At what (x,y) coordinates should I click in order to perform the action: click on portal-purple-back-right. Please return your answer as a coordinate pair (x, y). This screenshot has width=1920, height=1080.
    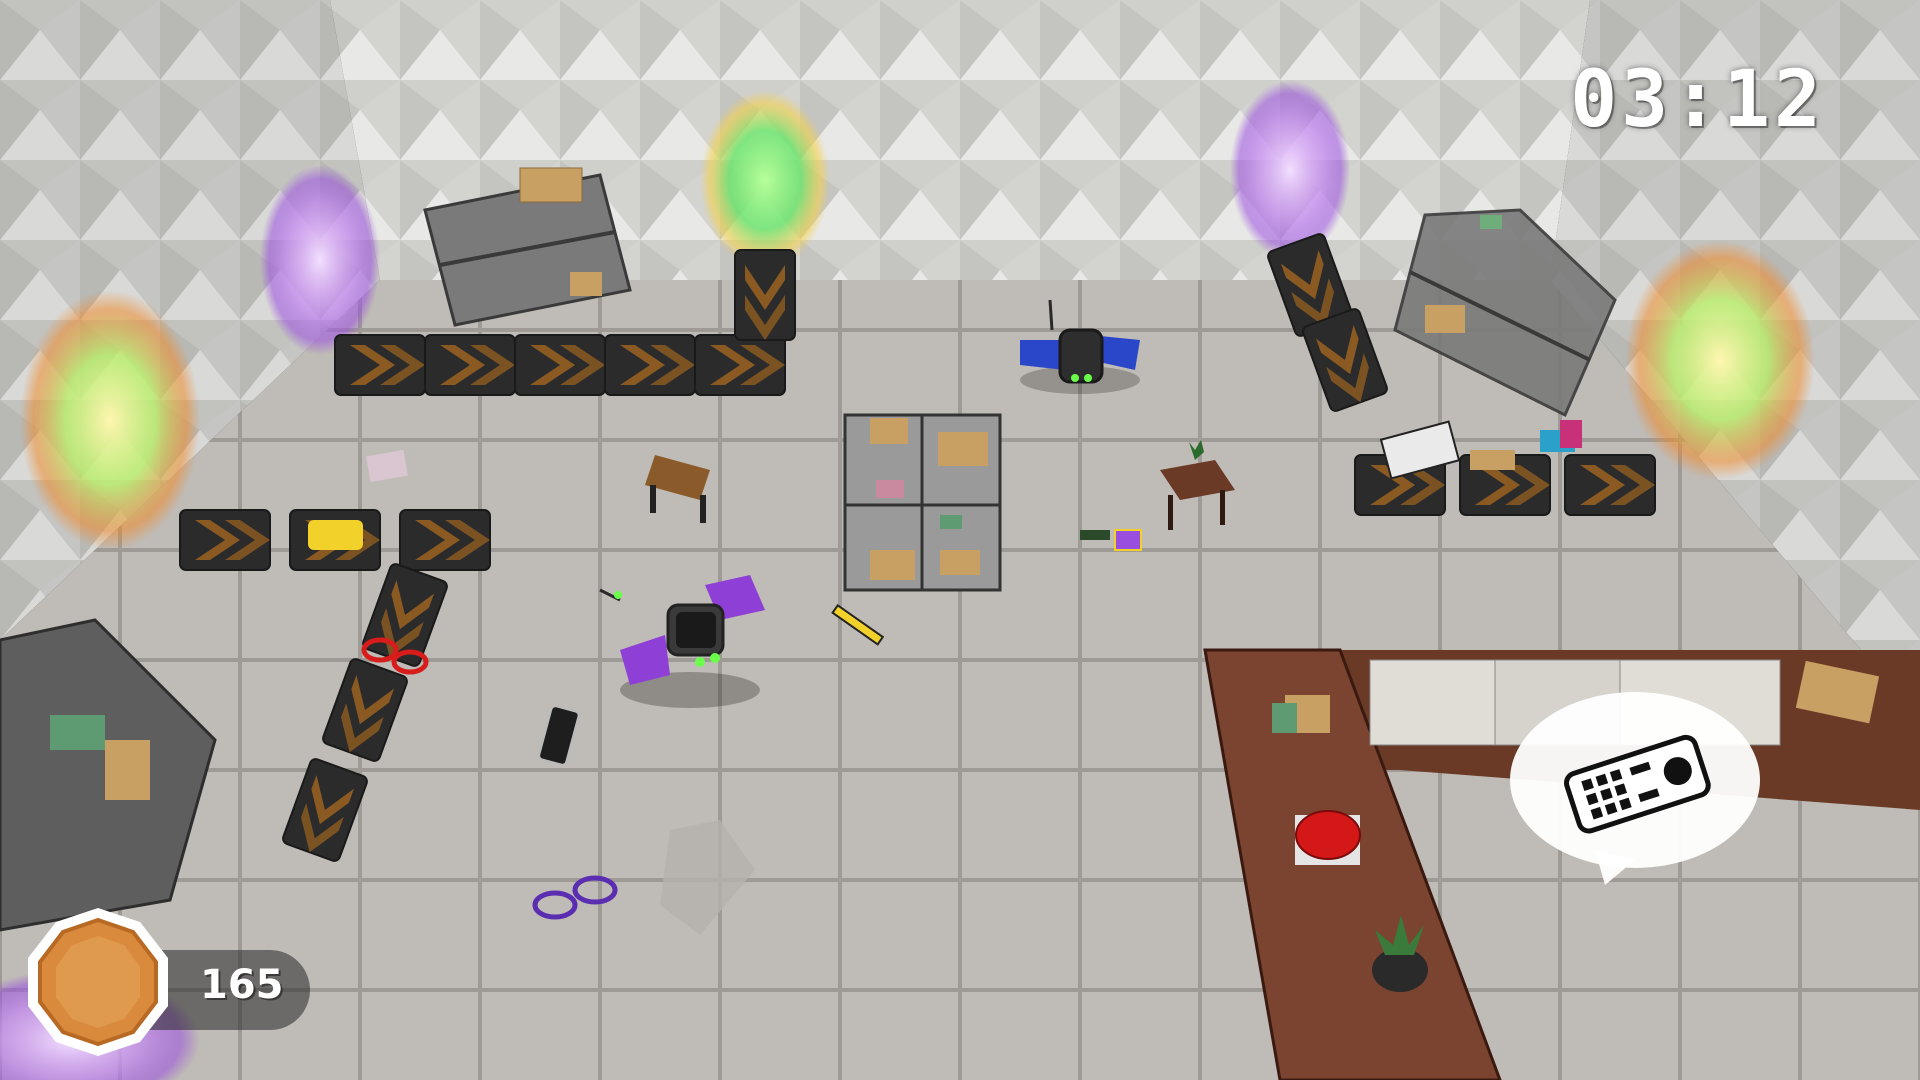
    Looking at the image, I should click on (1290, 170).